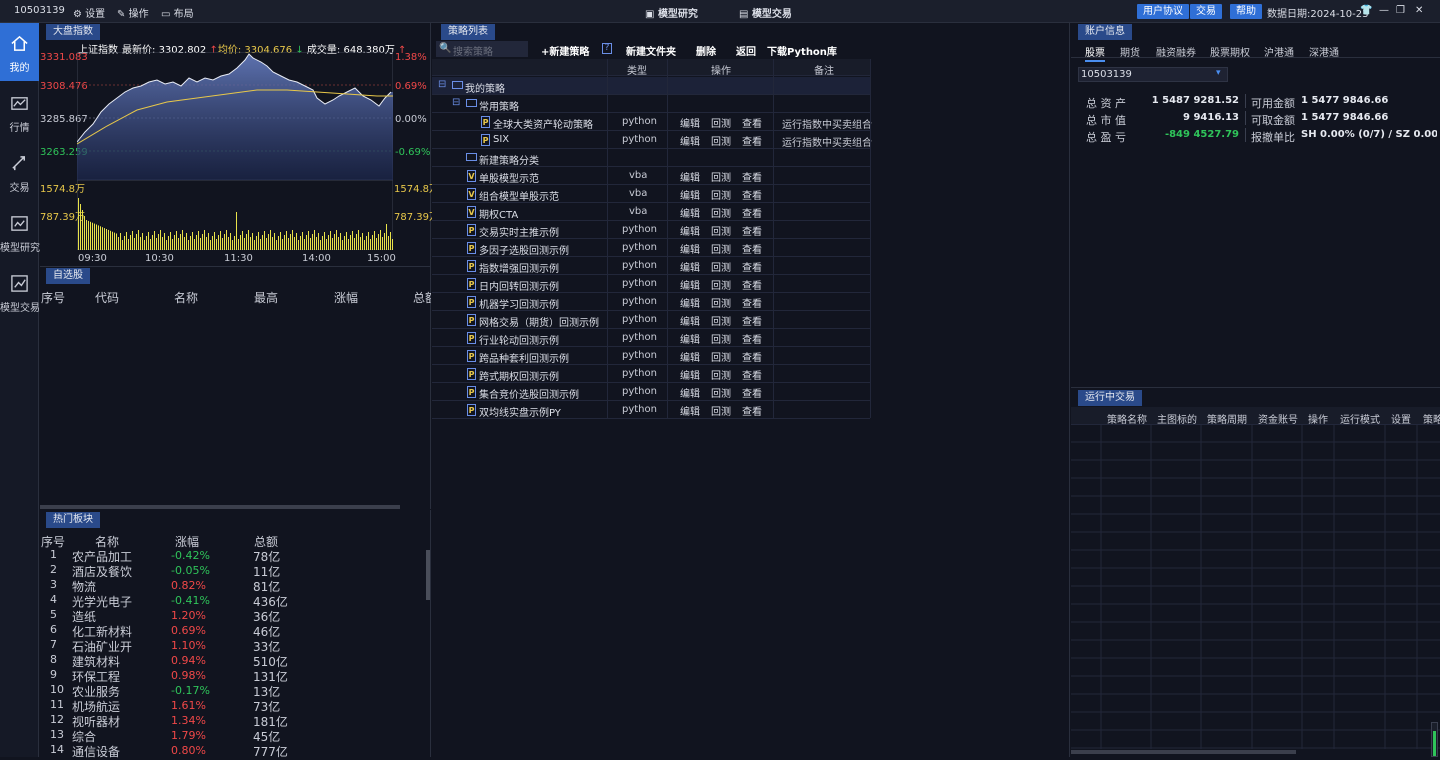 This screenshot has height=760, width=1440. Describe the element at coordinates (565, 50) in the screenshot. I see `new-strategy-button: +新建策略` at that location.